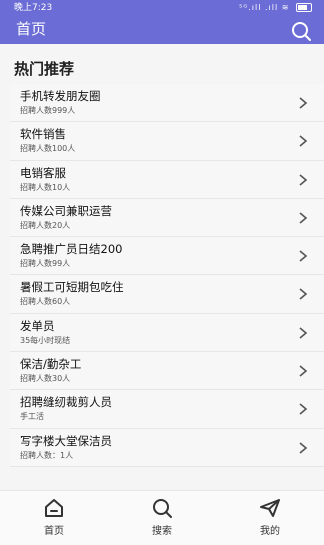 The image size is (324, 545). I want to click on nav-mine: 我的, so click(270, 518).